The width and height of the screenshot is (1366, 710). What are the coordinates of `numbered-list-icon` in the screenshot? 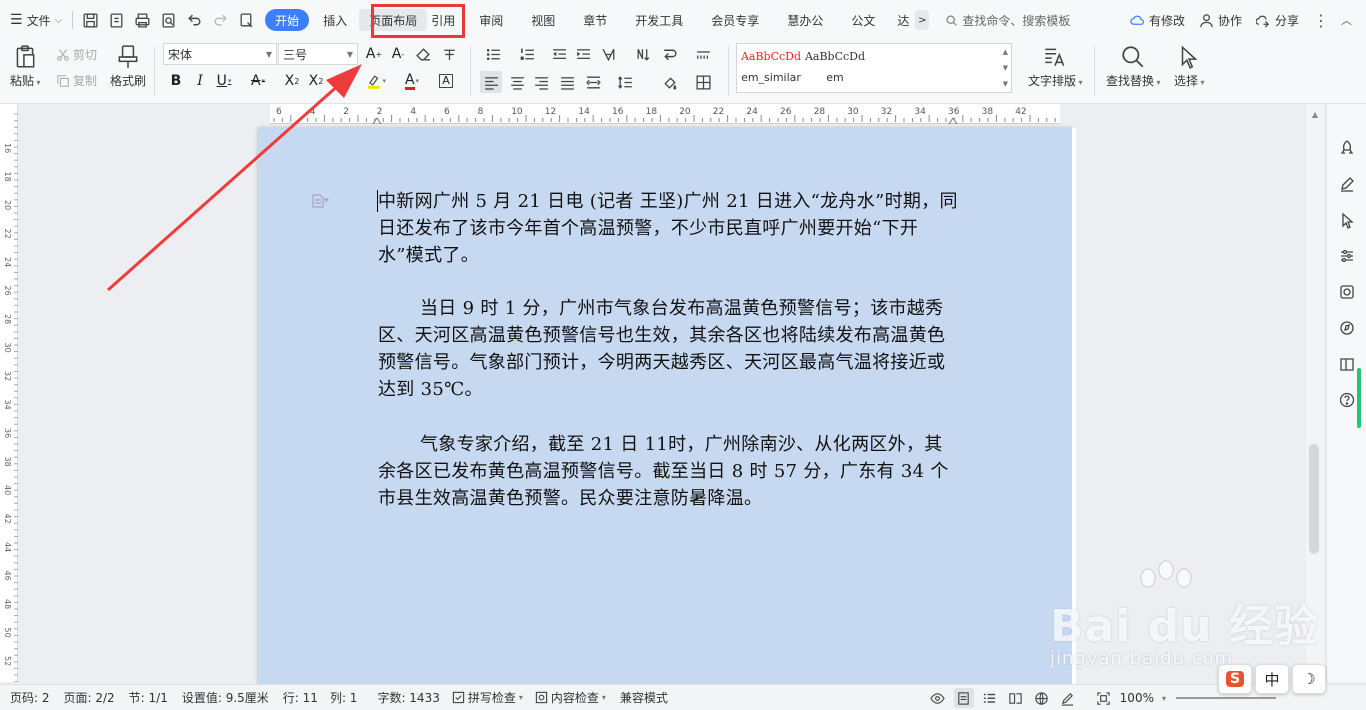 It's located at (527, 54).